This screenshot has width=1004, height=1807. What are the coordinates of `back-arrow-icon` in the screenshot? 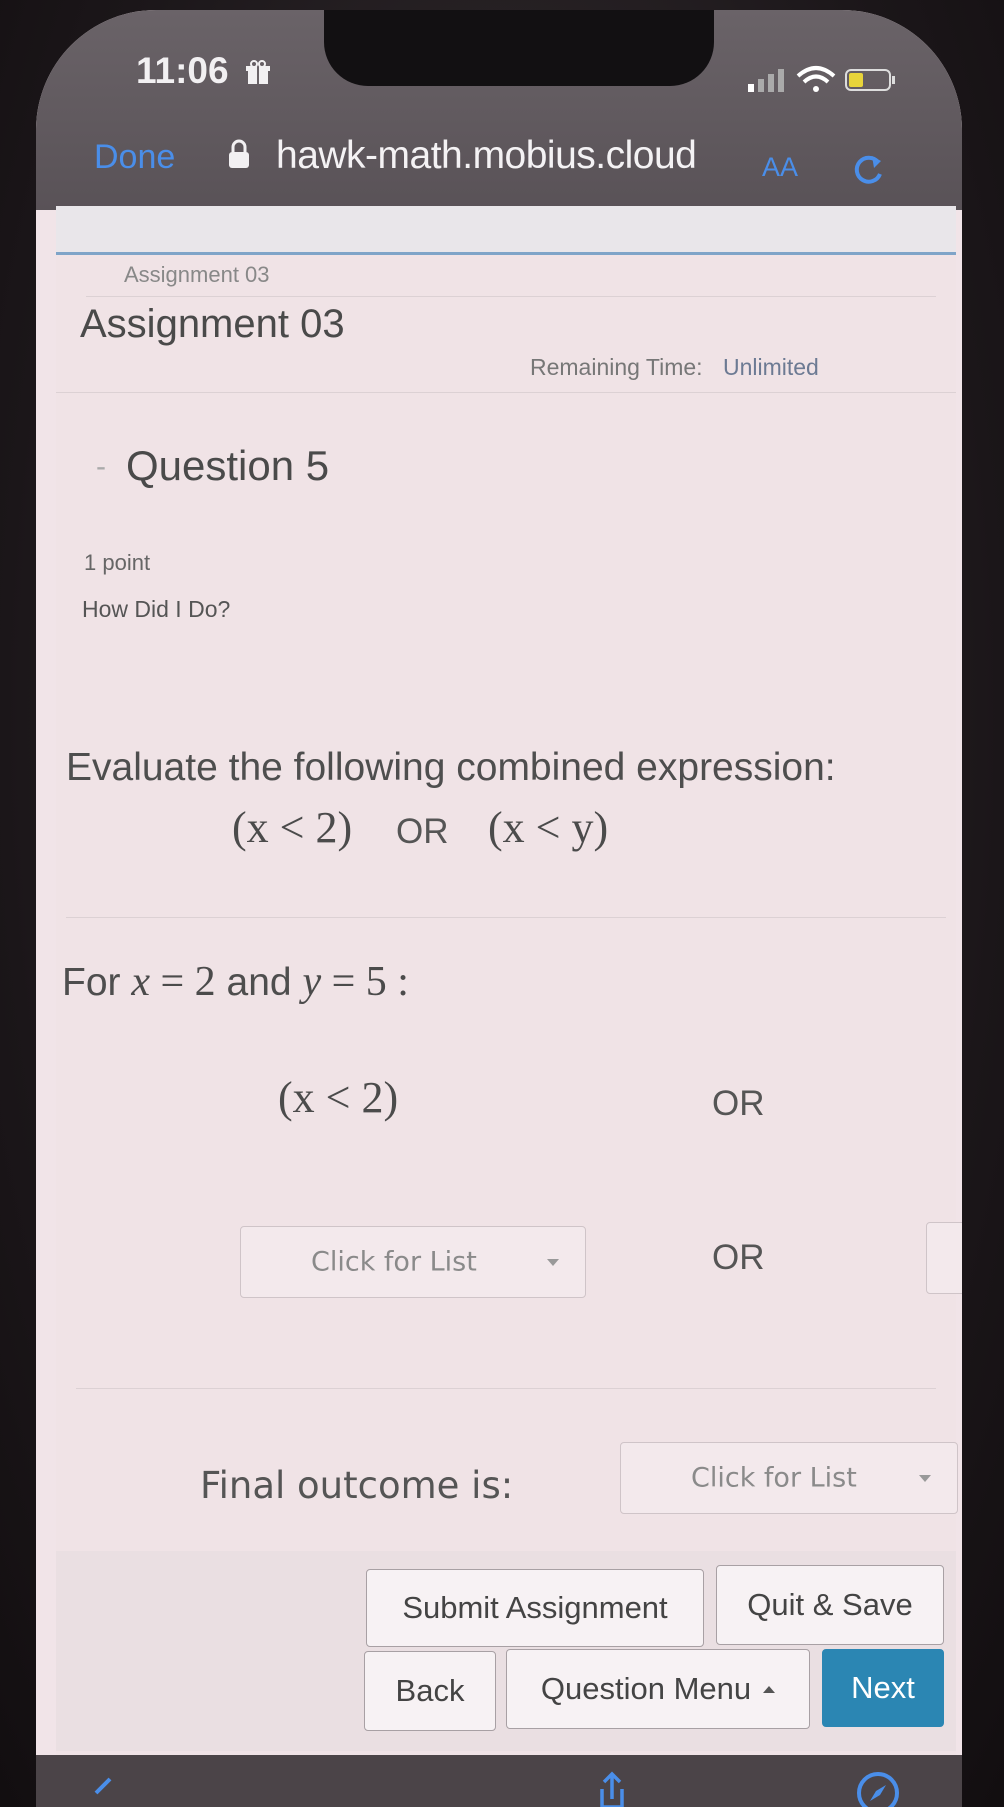 It's located at (102, 1788).